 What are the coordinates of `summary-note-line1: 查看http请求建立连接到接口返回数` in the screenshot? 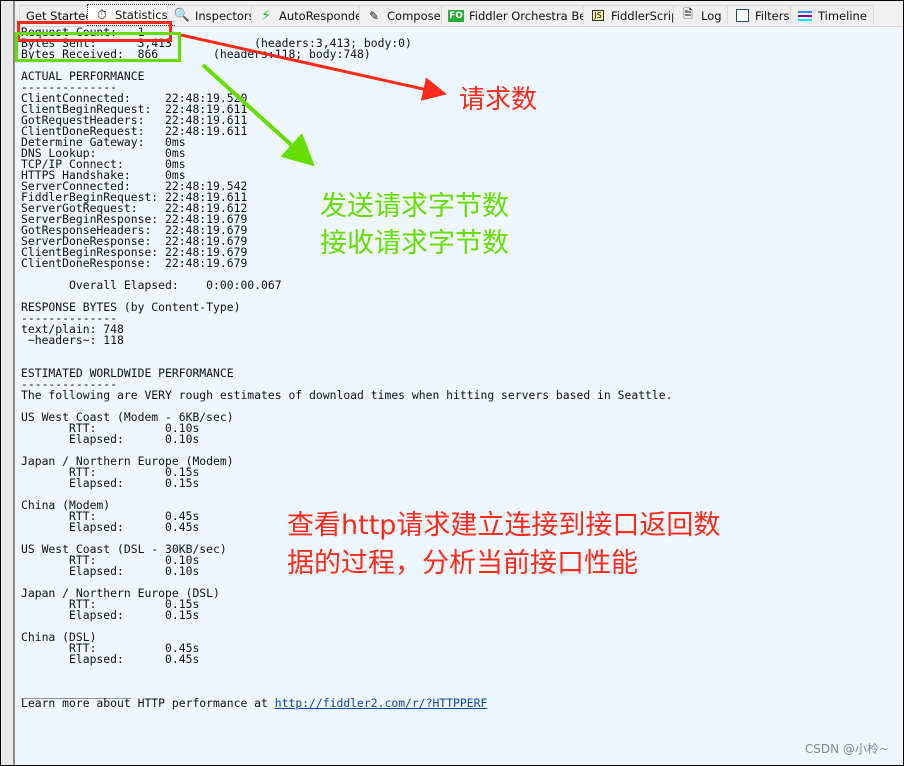 It's located at (504, 525).